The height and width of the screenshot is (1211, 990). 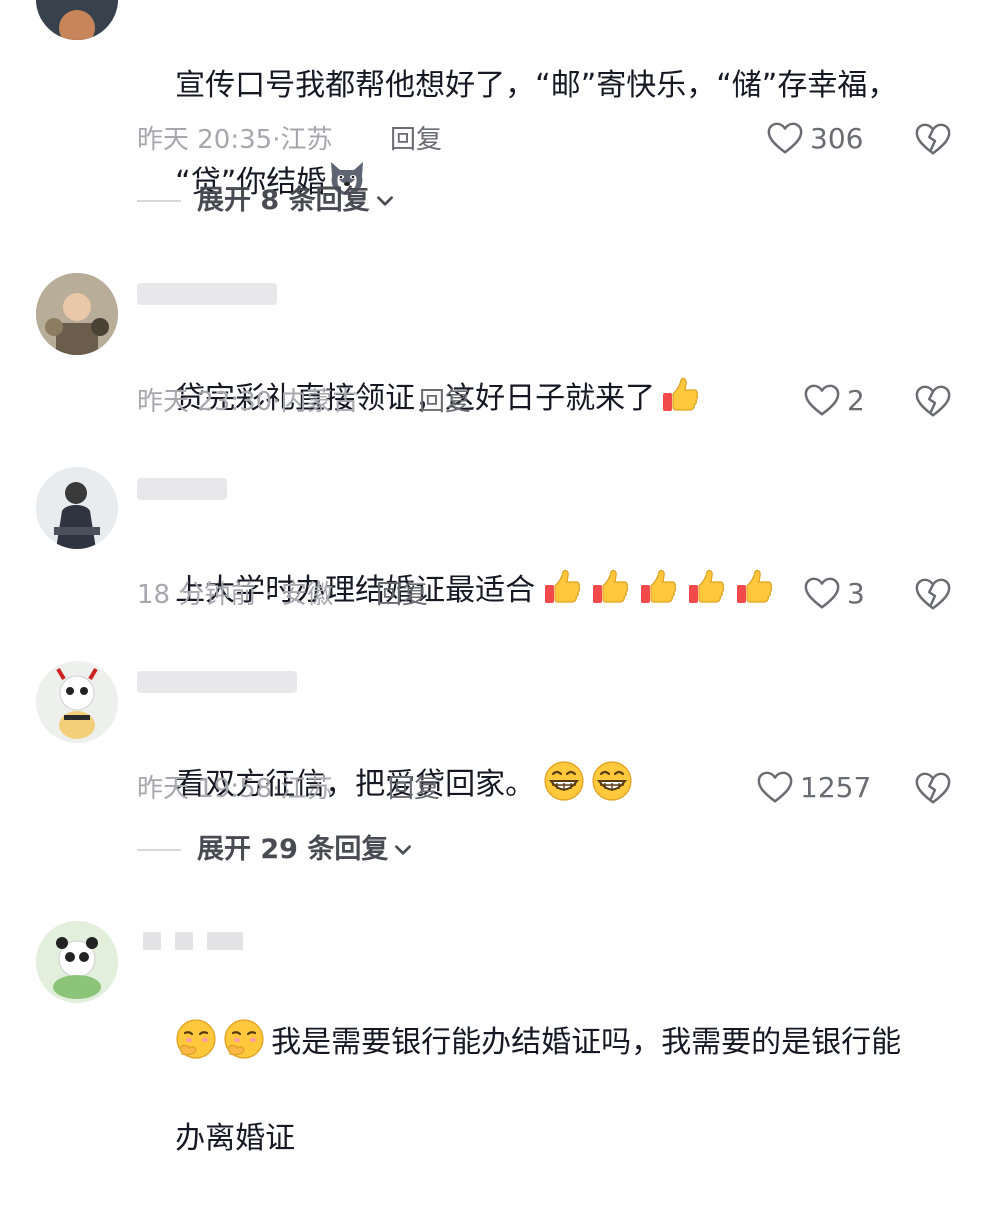 What do you see at coordinates (307, 595) in the screenshot?
I see `comment-location: 安徽` at bounding box center [307, 595].